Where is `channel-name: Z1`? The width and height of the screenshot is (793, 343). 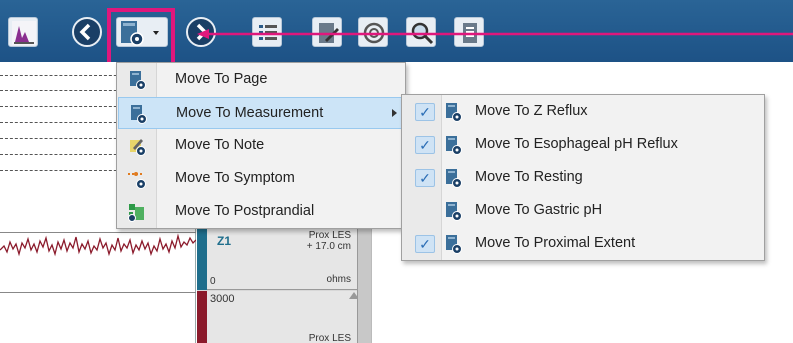 channel-name: Z1 is located at coordinates (224, 241).